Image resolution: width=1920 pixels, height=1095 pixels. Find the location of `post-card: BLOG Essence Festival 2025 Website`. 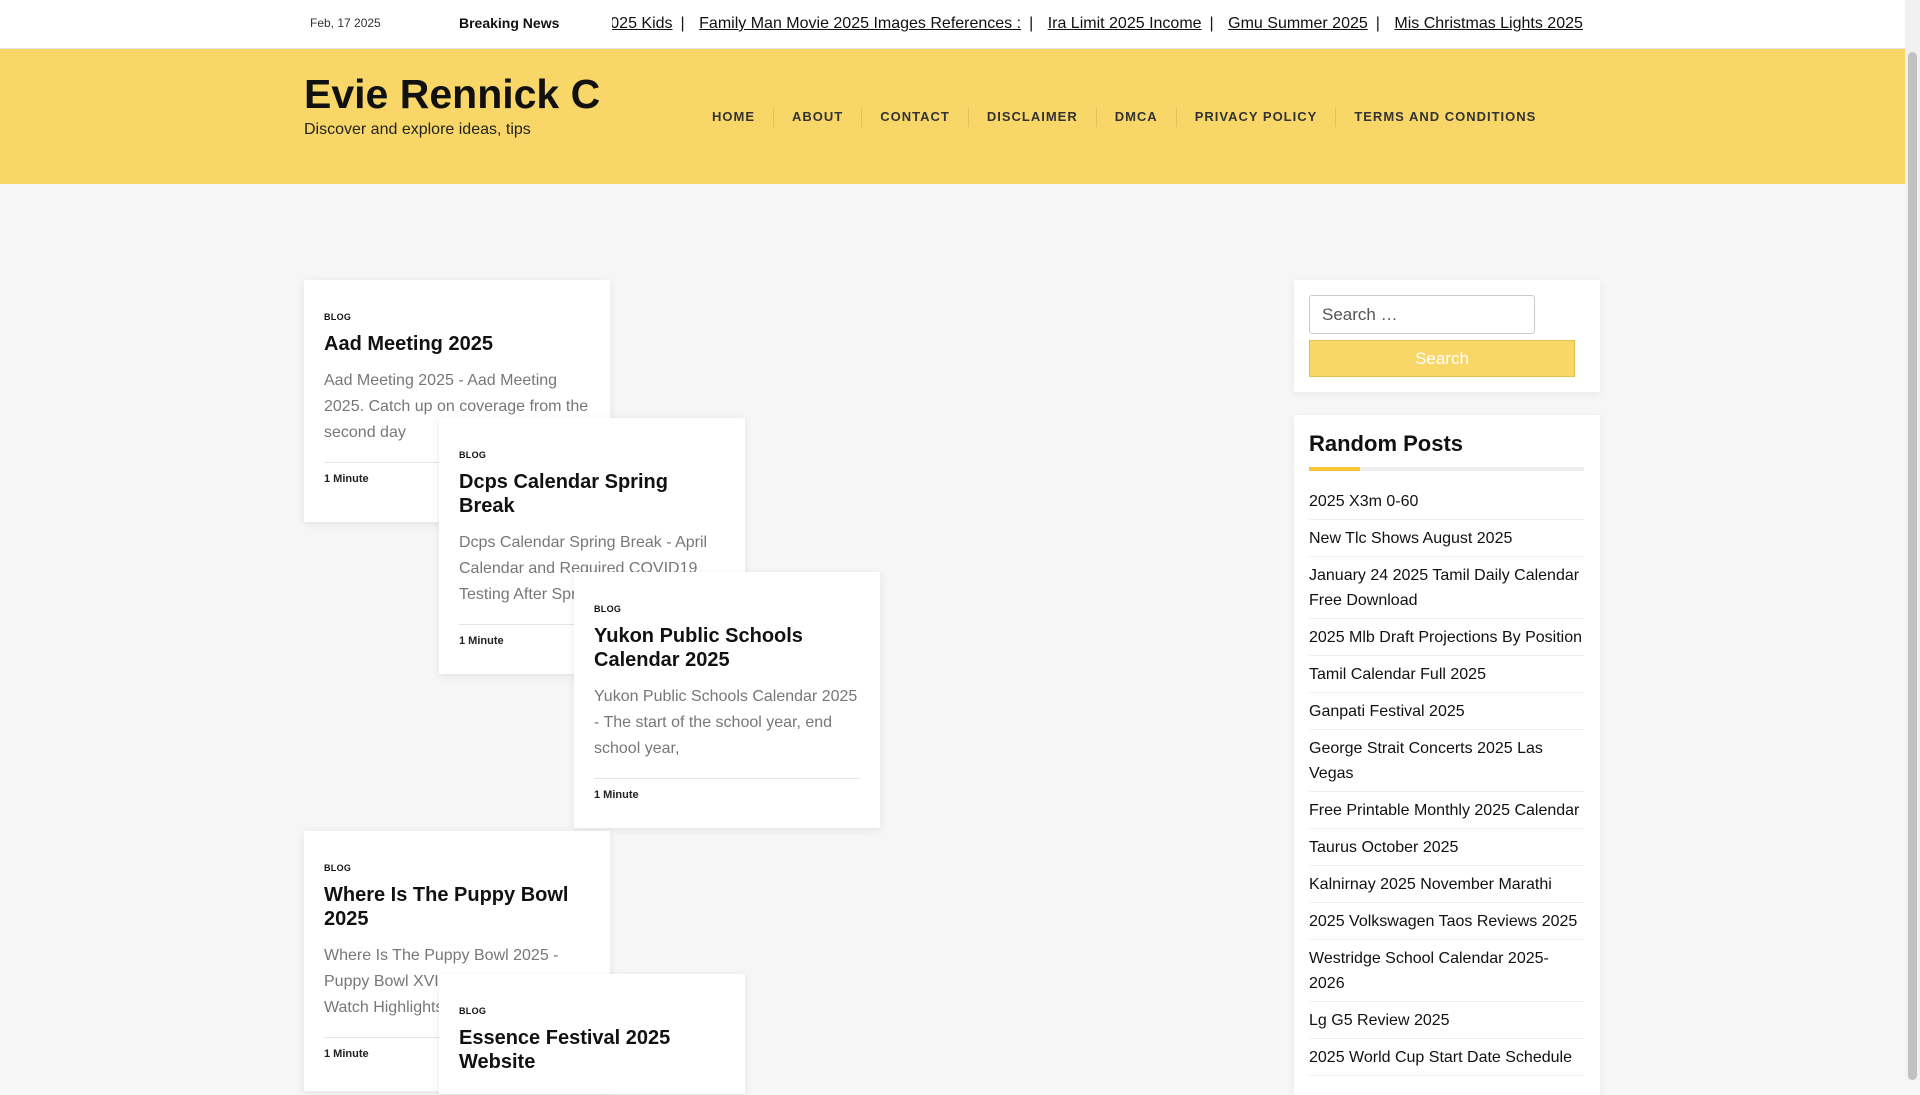

post-card: BLOG Essence Festival 2025 Website is located at coordinates (592, 1034).